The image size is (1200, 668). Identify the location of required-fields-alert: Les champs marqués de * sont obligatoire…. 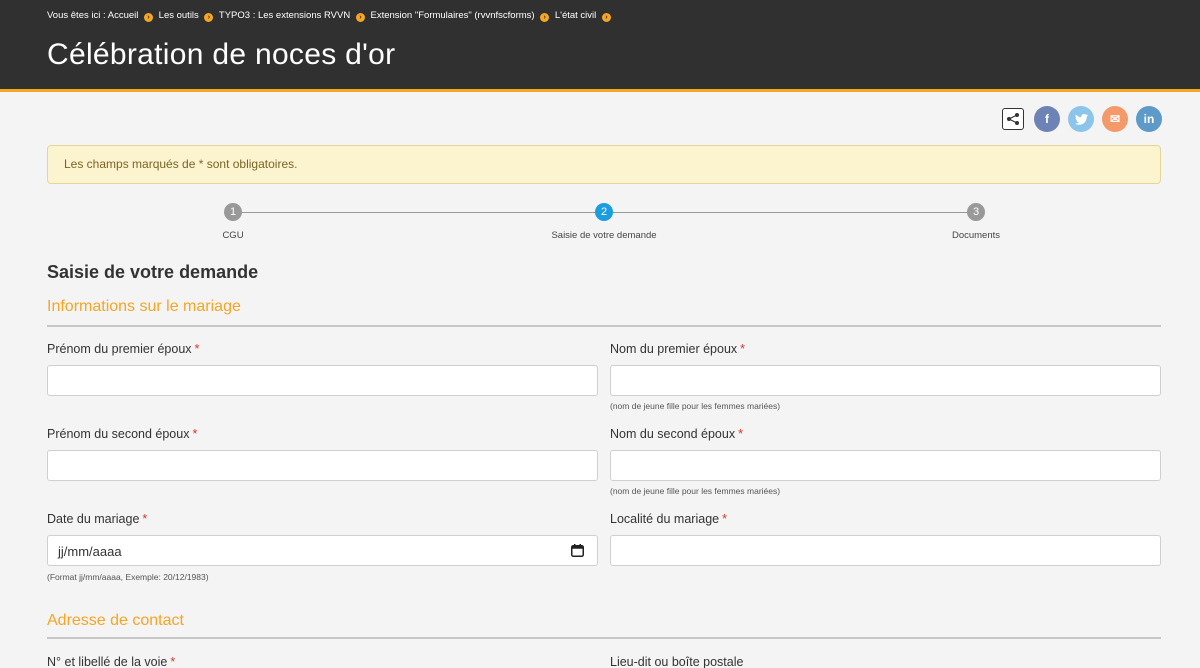
(604, 164).